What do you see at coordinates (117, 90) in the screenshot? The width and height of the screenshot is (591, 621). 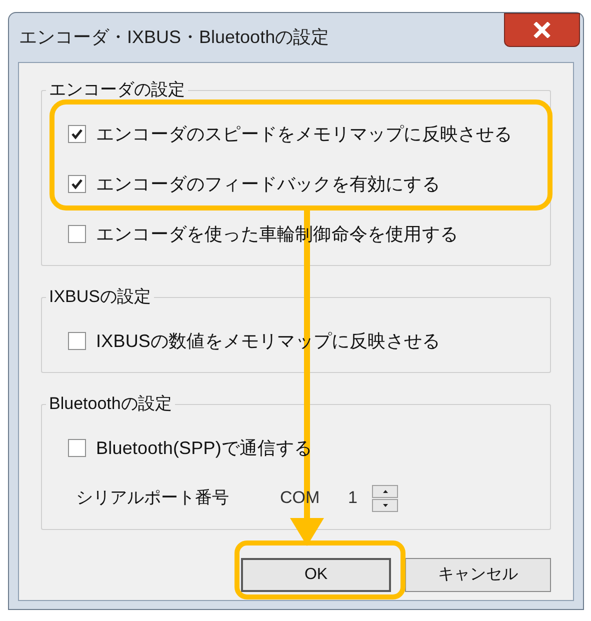 I see `group-title: エンコーダの設定` at bounding box center [117, 90].